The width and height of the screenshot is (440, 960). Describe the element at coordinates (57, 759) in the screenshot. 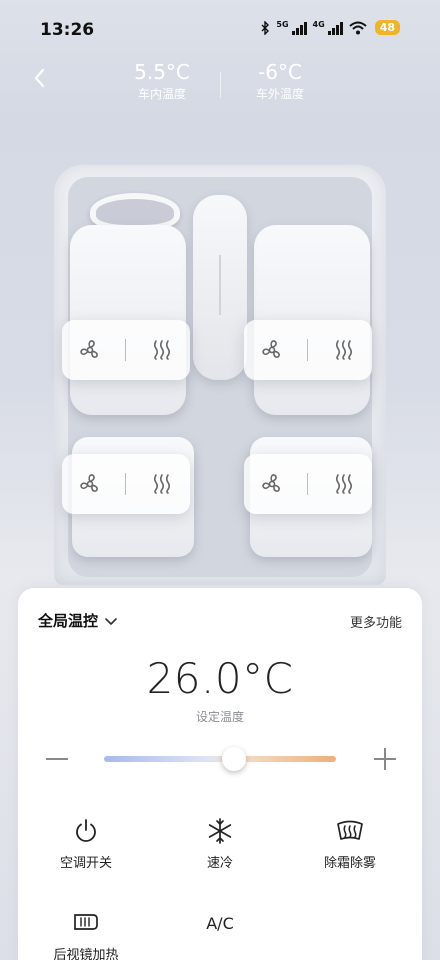

I see `decrease-temperature-button` at that location.